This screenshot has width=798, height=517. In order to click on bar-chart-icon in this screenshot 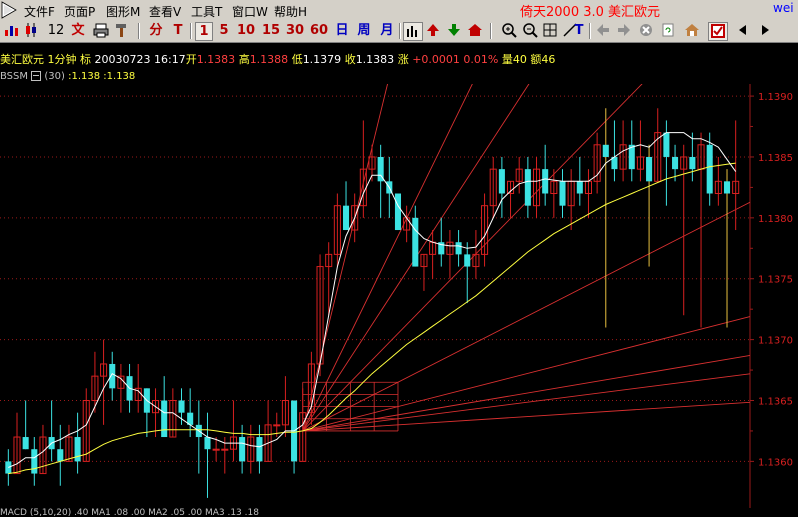, I will do `click(413, 31)`.